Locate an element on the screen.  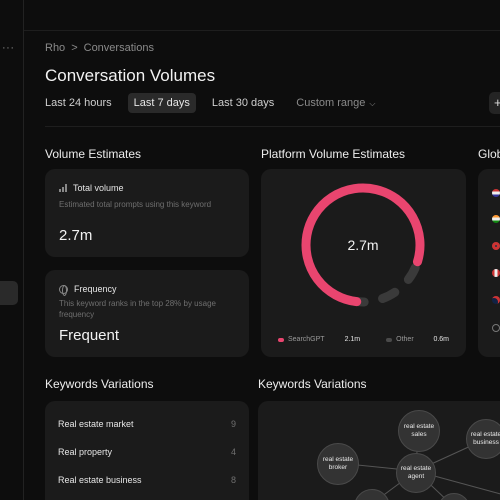
keyword-bubble: real estate sales is located at coordinates (419, 431).